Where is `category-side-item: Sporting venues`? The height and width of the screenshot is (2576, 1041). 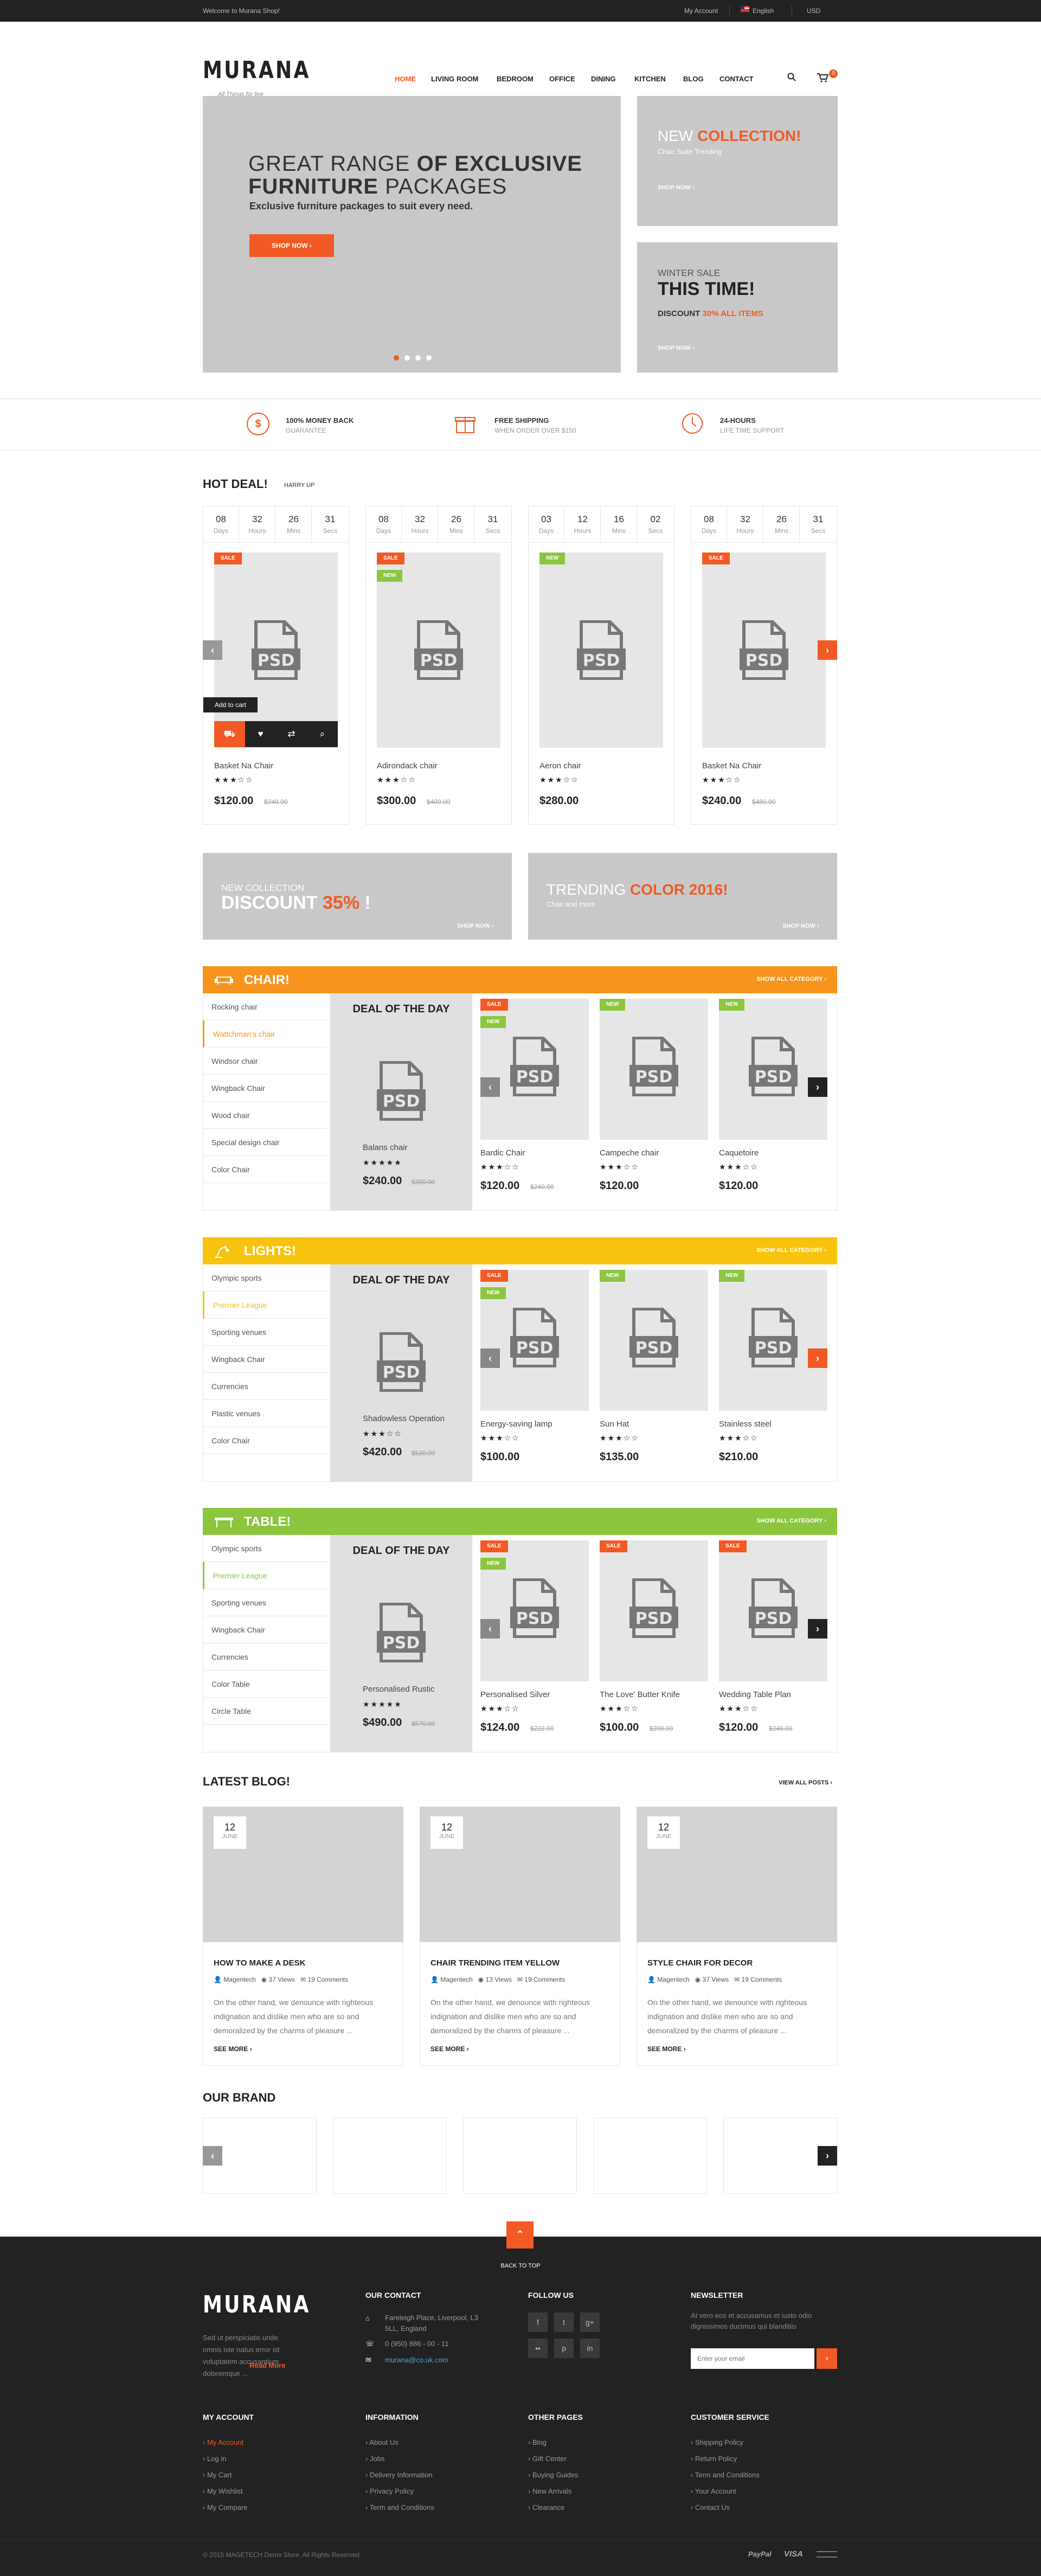
category-side-item: Sporting venues is located at coordinates (265, 1332).